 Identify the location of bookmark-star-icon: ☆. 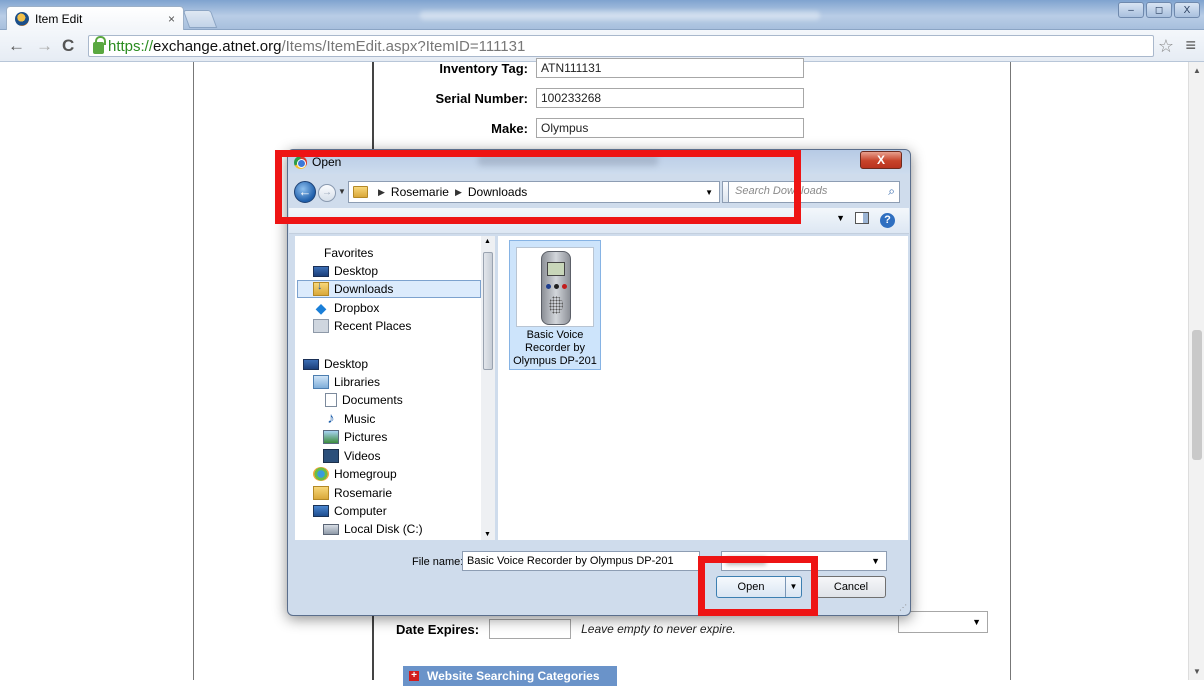
(1166, 46).